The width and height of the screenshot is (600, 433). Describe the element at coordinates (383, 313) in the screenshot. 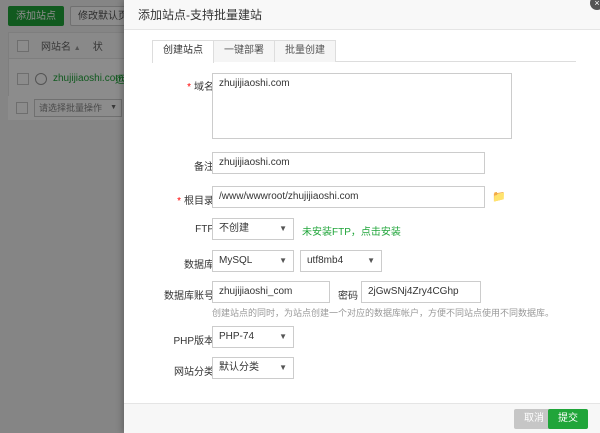

I see `db-hint: 创建站点的同时，为站点创建一个对应的数据库帐户，方便不同站点使用不同数据库。` at that location.